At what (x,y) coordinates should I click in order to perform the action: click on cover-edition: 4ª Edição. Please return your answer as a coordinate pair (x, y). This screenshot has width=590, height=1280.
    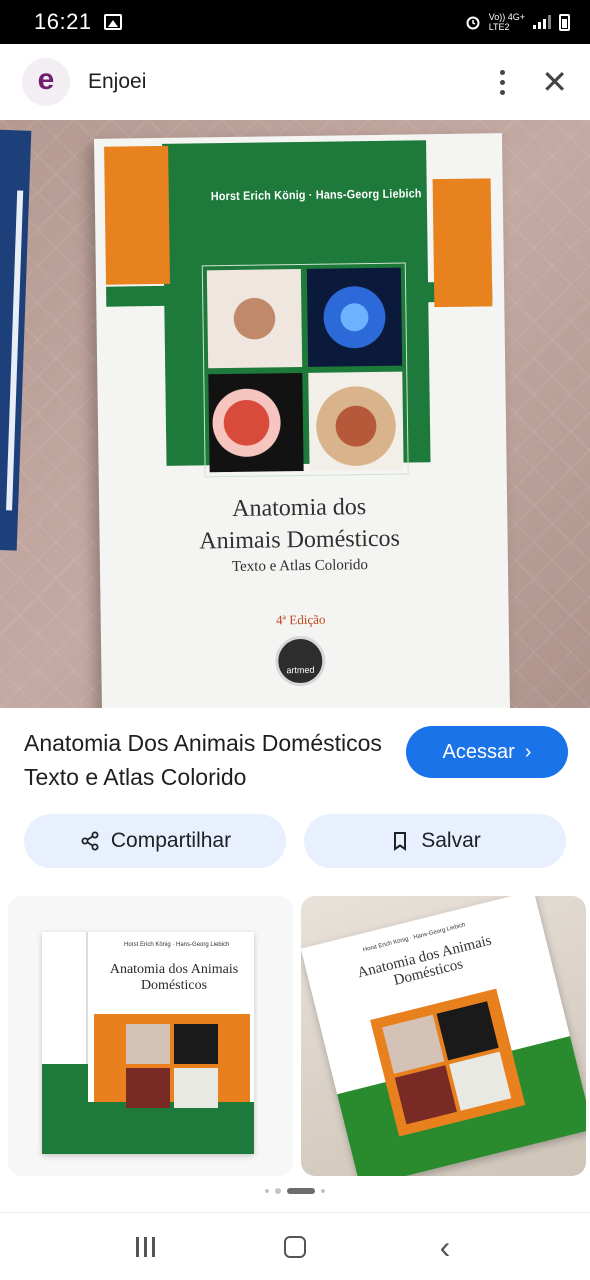
    Looking at the image, I should click on (300, 619).